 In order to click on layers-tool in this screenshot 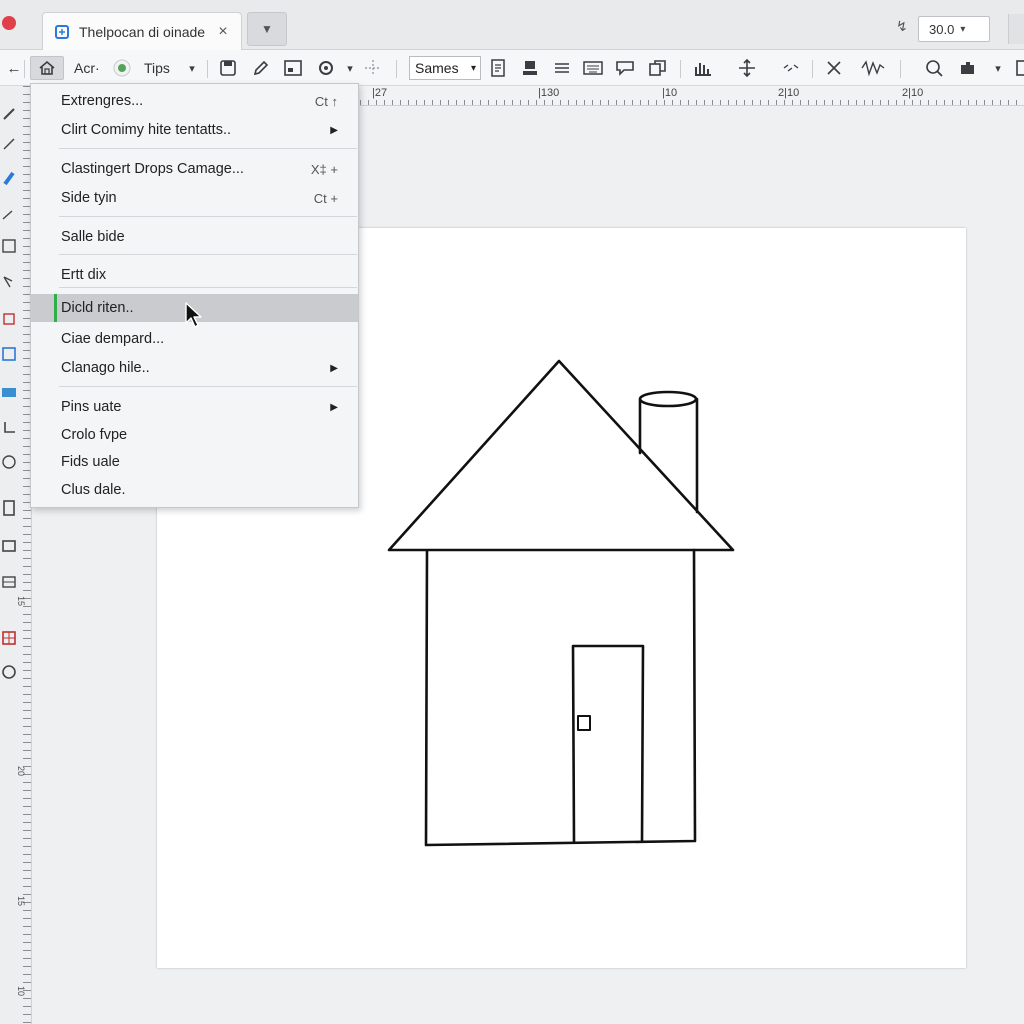, I will do `click(9, 508)`.